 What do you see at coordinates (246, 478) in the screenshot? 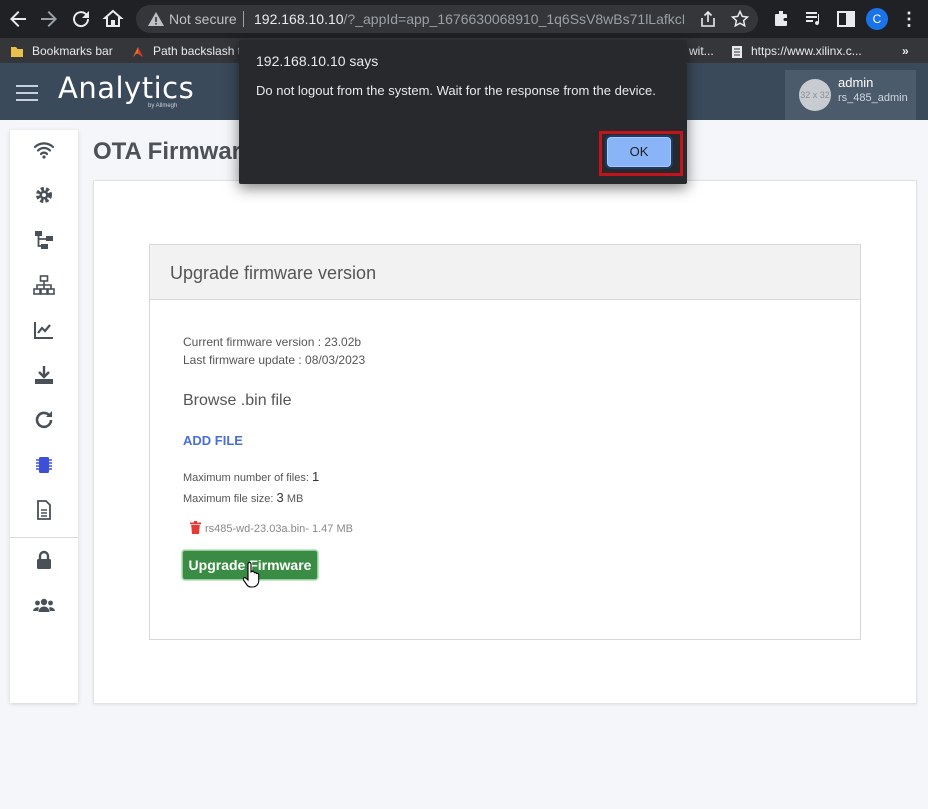
I see `max-files-label: Maximum number of files:` at bounding box center [246, 478].